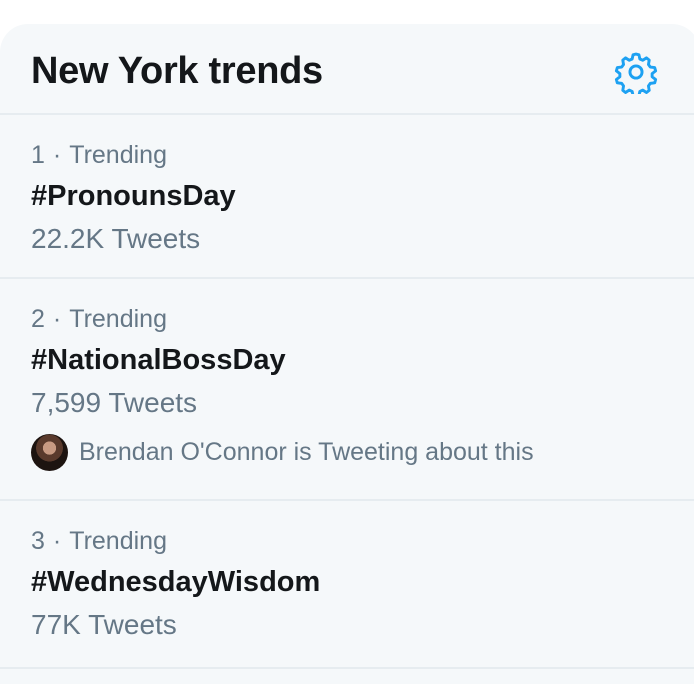 This screenshot has width=694, height=684. What do you see at coordinates (38, 541) in the screenshot?
I see `trend-rank: 3` at bounding box center [38, 541].